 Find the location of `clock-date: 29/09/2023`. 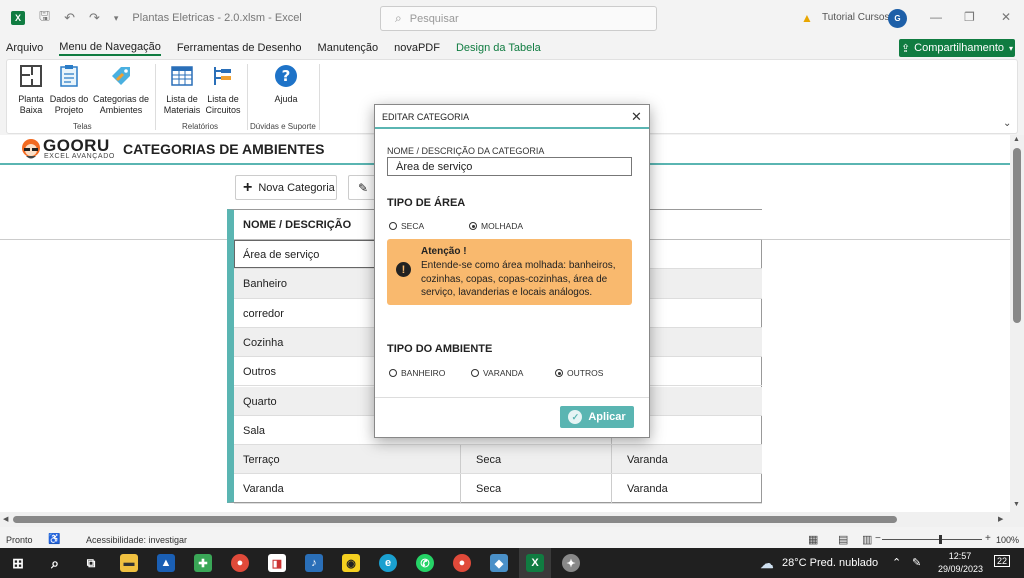

clock-date: 29/09/2023 is located at coordinates (961, 569).